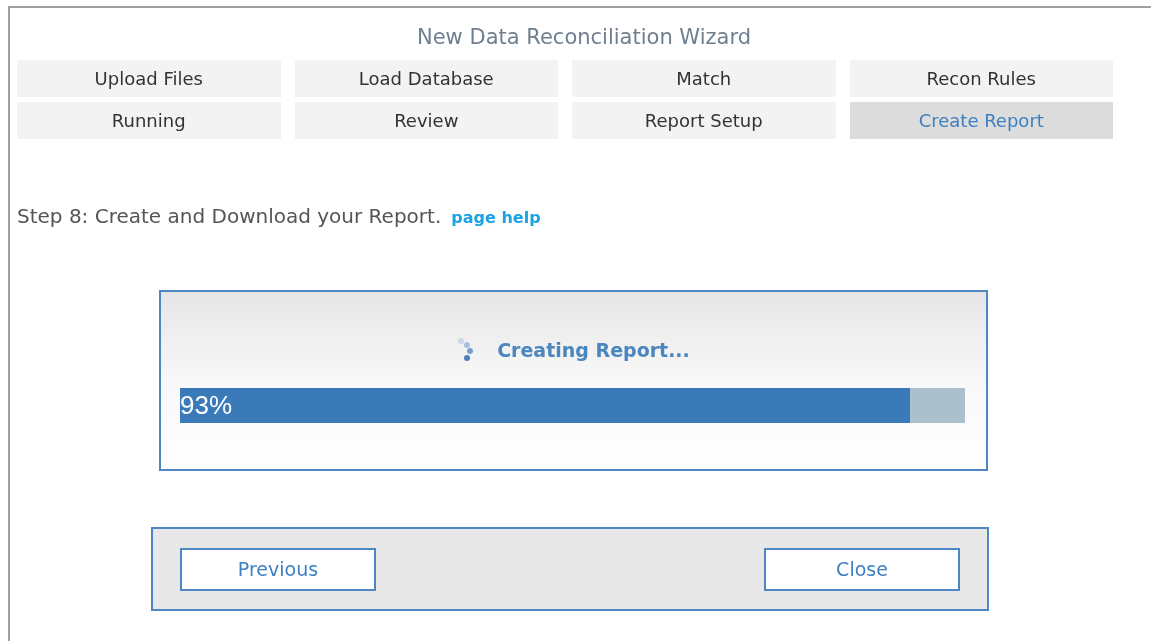 This screenshot has height=641, width=1151. I want to click on wizard-tab: Recon Rules, so click(981, 78).